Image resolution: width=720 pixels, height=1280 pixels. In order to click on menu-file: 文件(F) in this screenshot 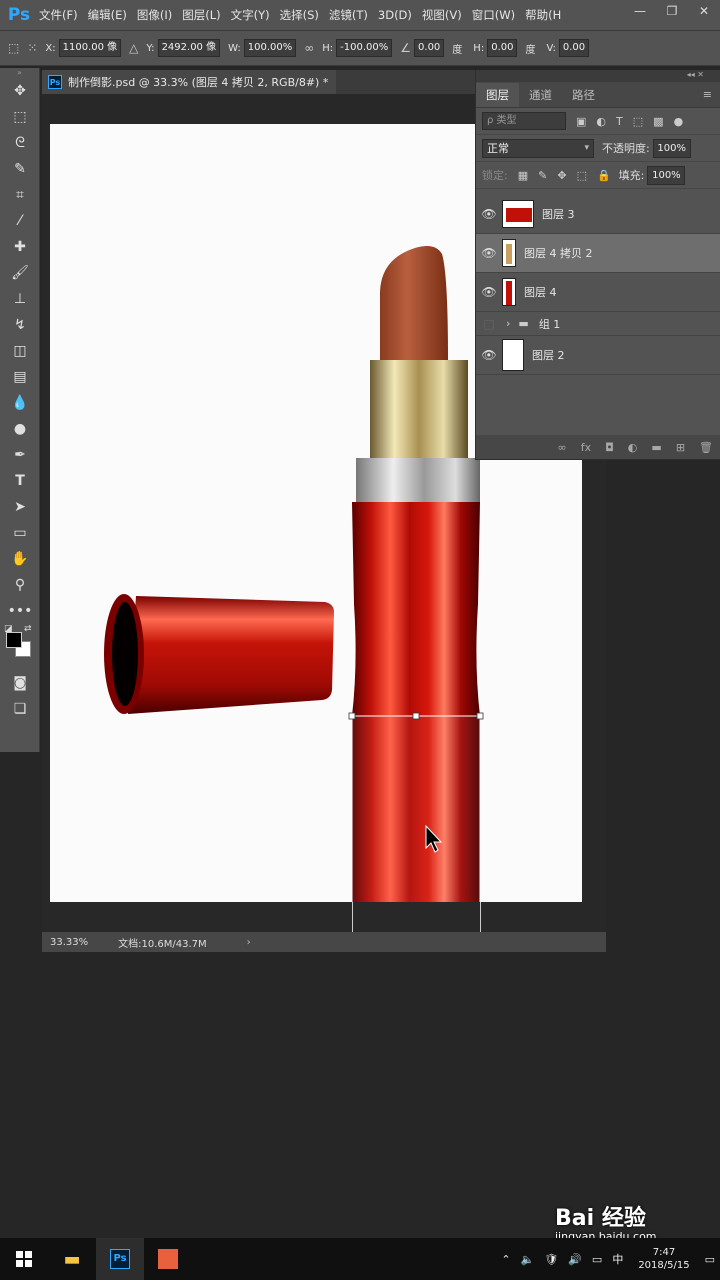, I will do `click(58, 15)`.